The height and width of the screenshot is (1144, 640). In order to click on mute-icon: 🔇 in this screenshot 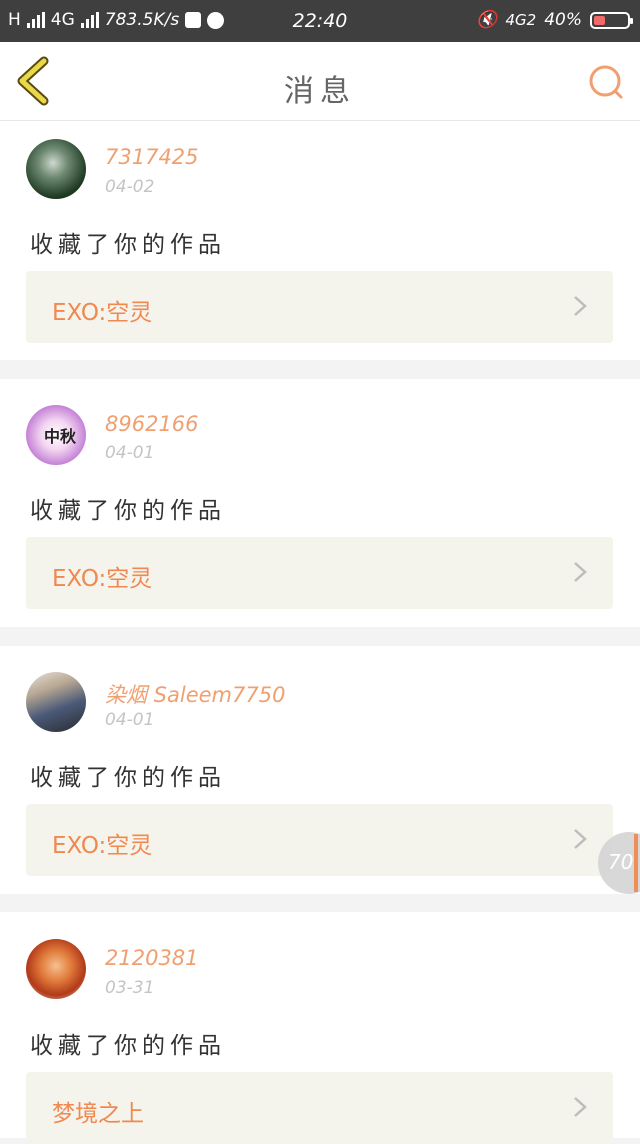, I will do `click(487, 20)`.